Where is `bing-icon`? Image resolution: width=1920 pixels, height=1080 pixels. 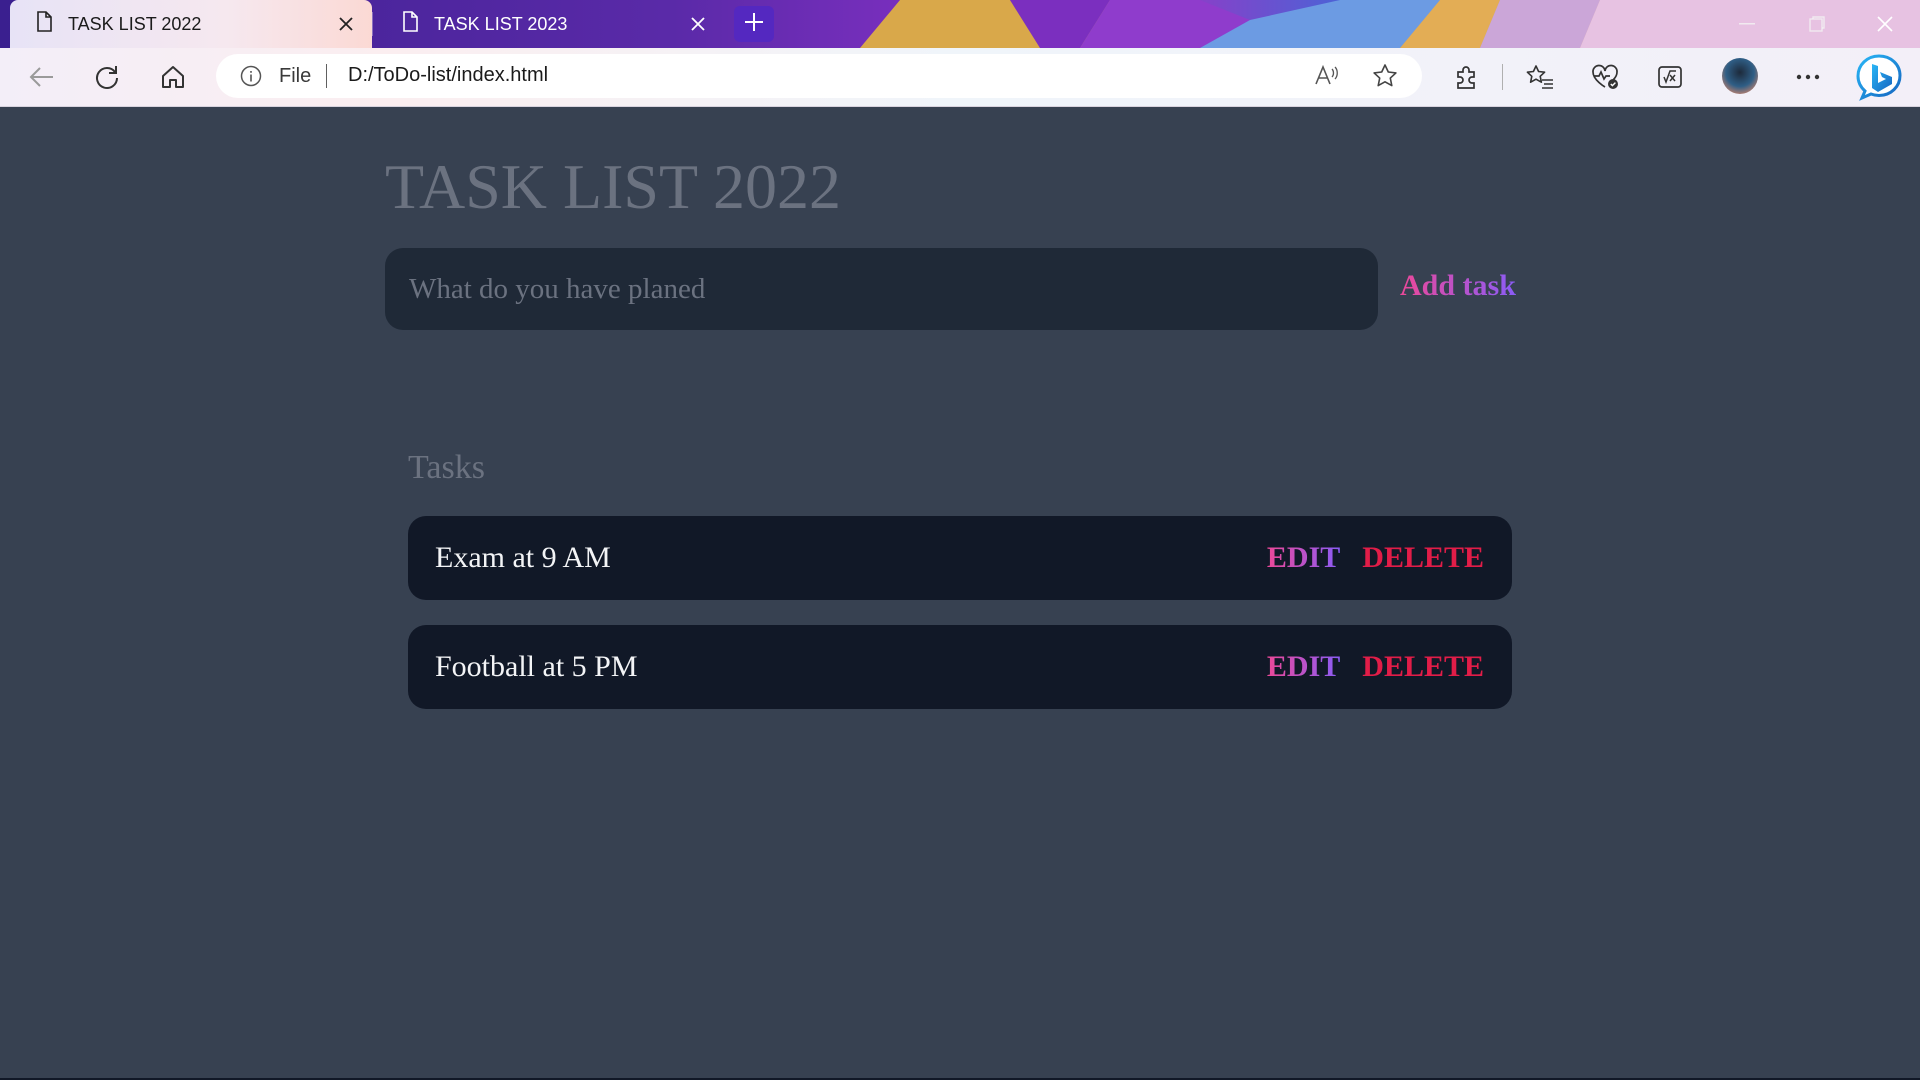 bing-icon is located at coordinates (1879, 77).